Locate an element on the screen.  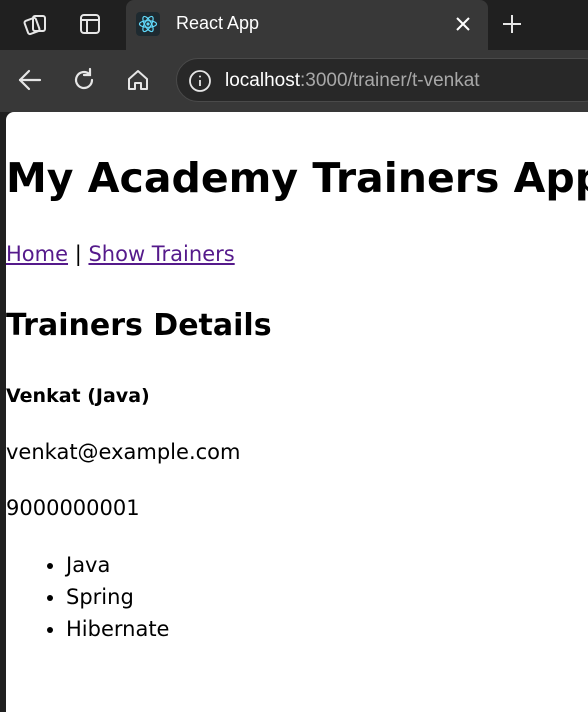
trainer-phone: 9000000001 is located at coordinates (73, 508).